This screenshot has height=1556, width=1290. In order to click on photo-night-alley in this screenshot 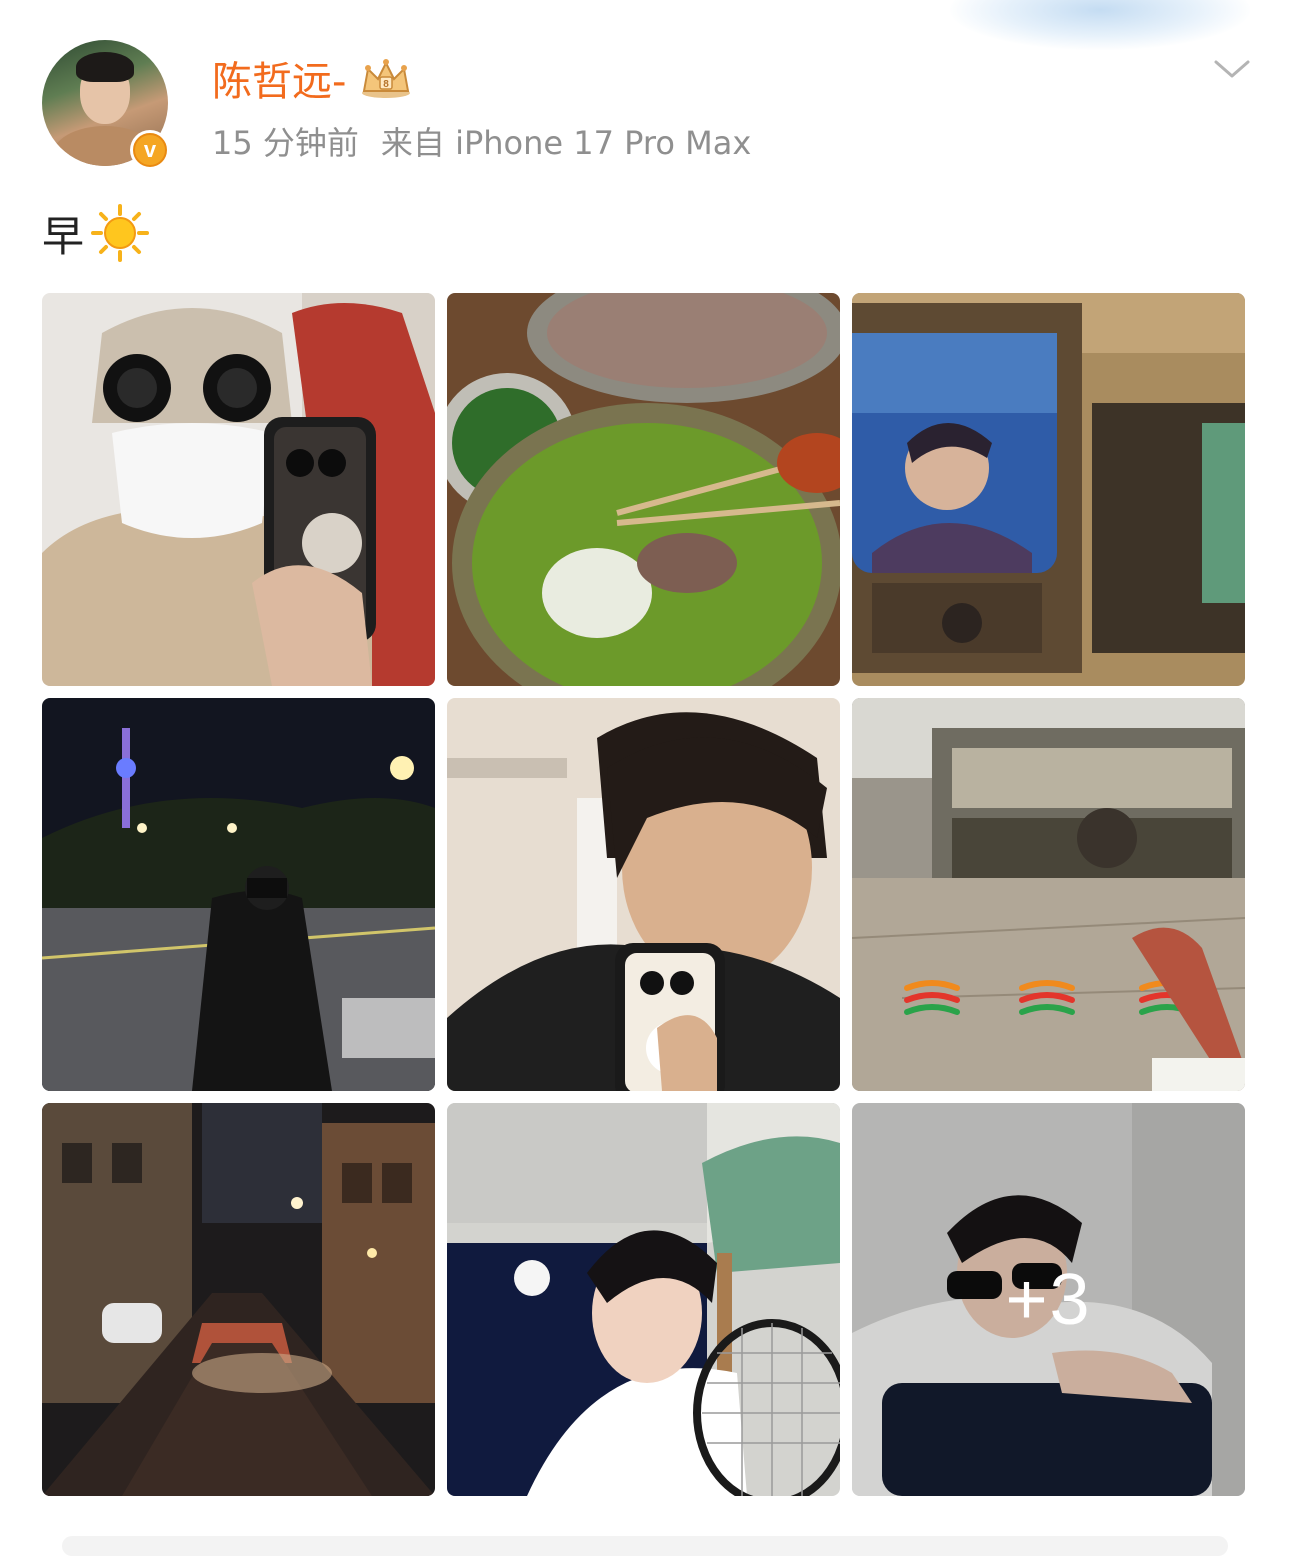, I will do `click(238, 1299)`.